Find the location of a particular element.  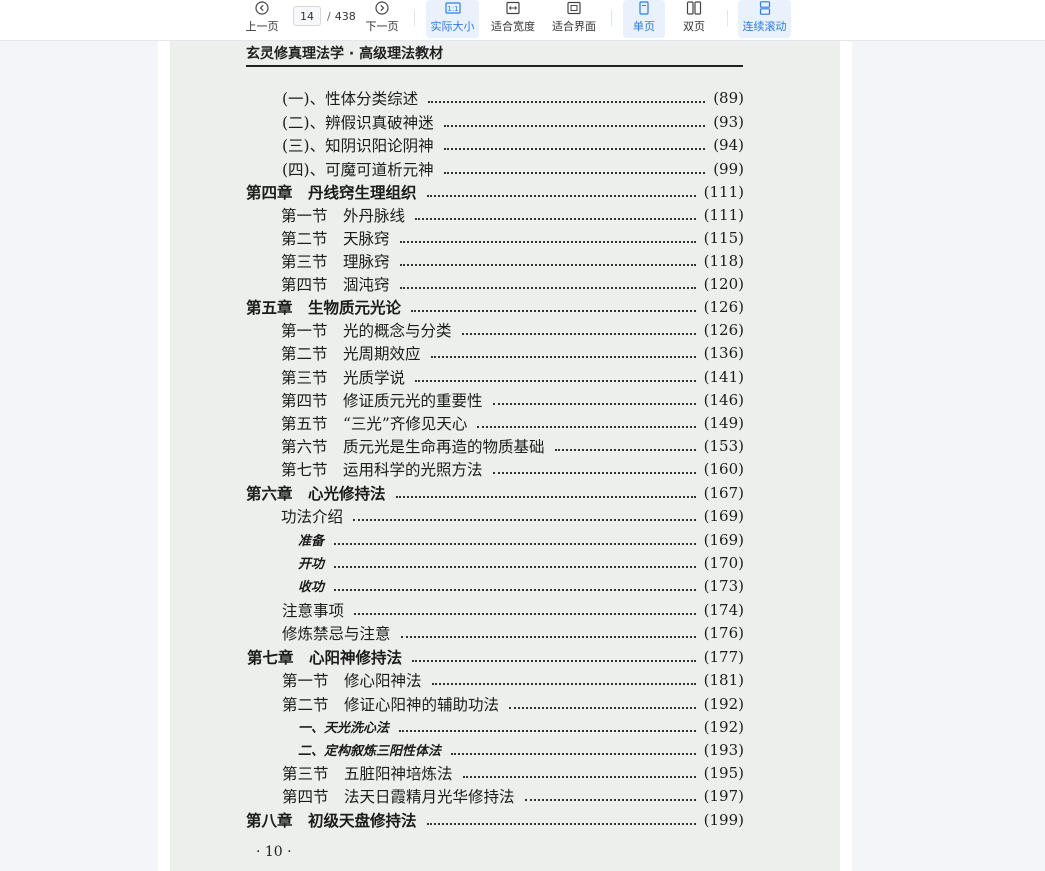

toc-entry-title: 第六章 心光修持法 is located at coordinates (316, 493).